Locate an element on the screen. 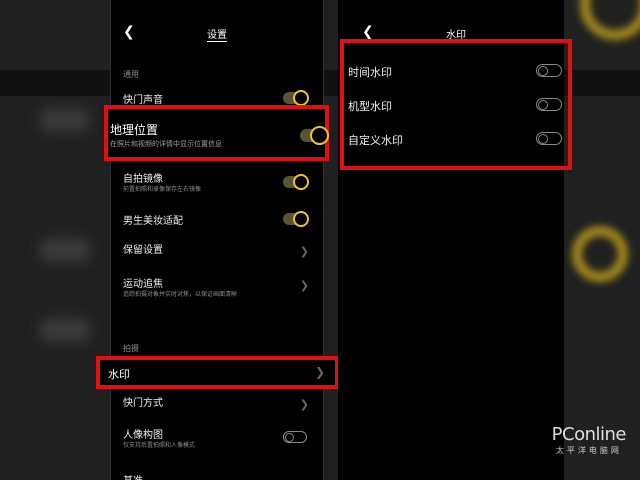  setting-label: 保留设置 is located at coordinates (143, 250).